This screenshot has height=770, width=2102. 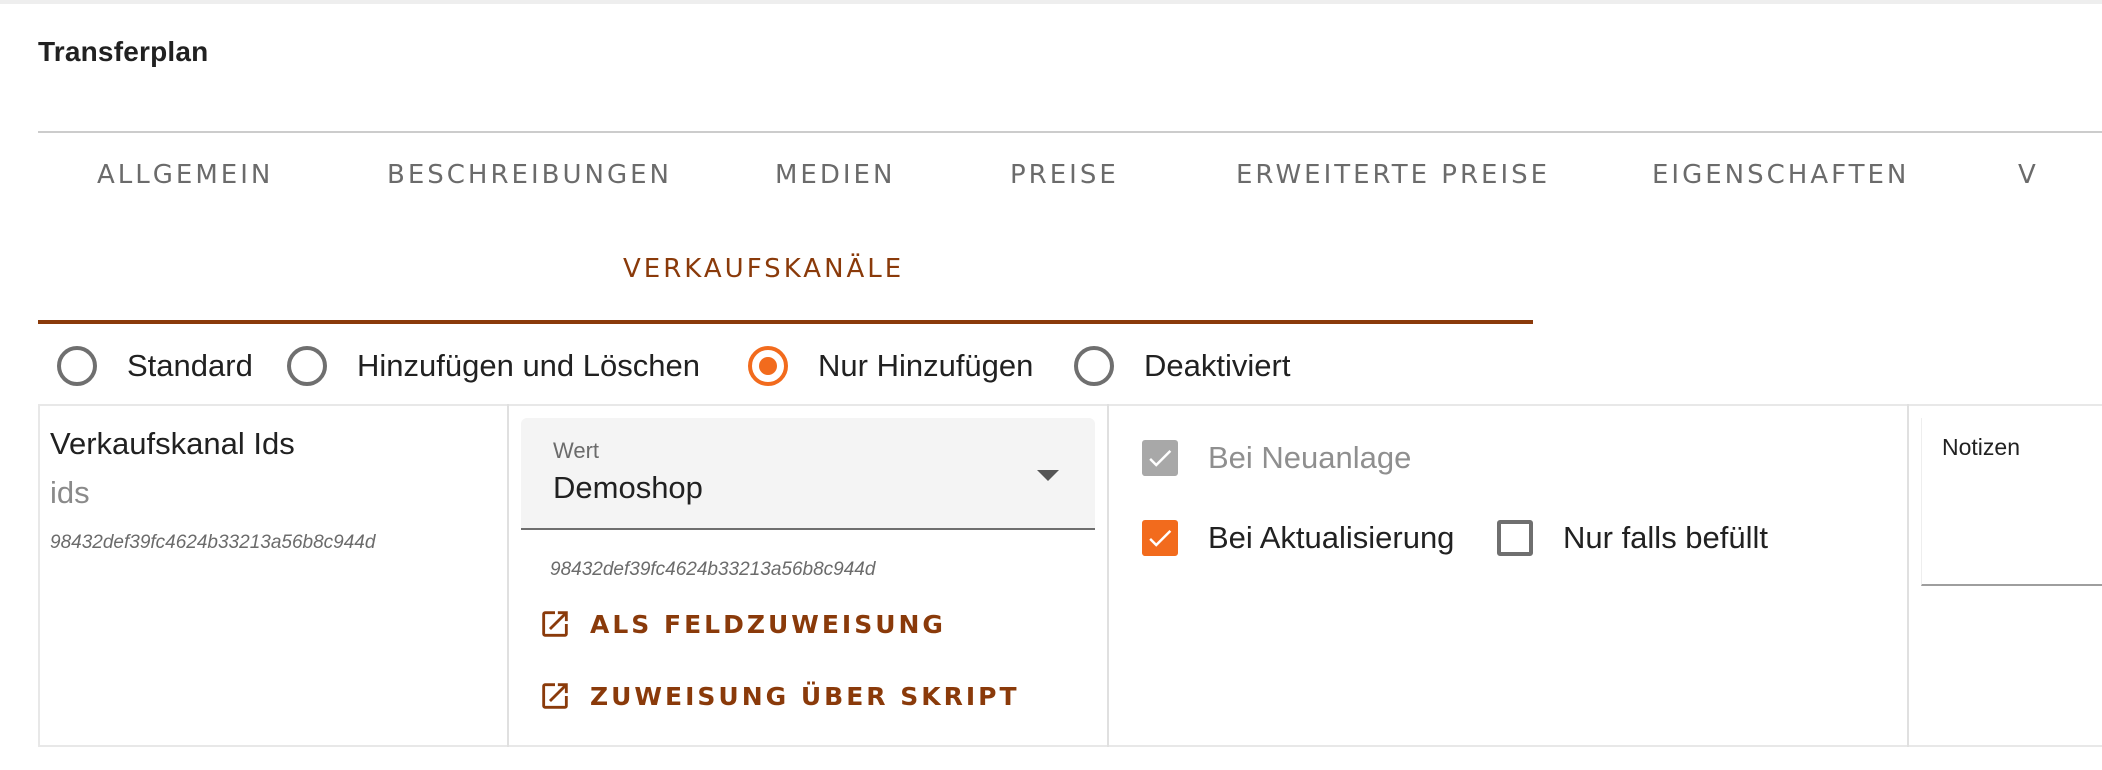 I want to click on radio-label: Deaktiviert, so click(x=1217, y=365).